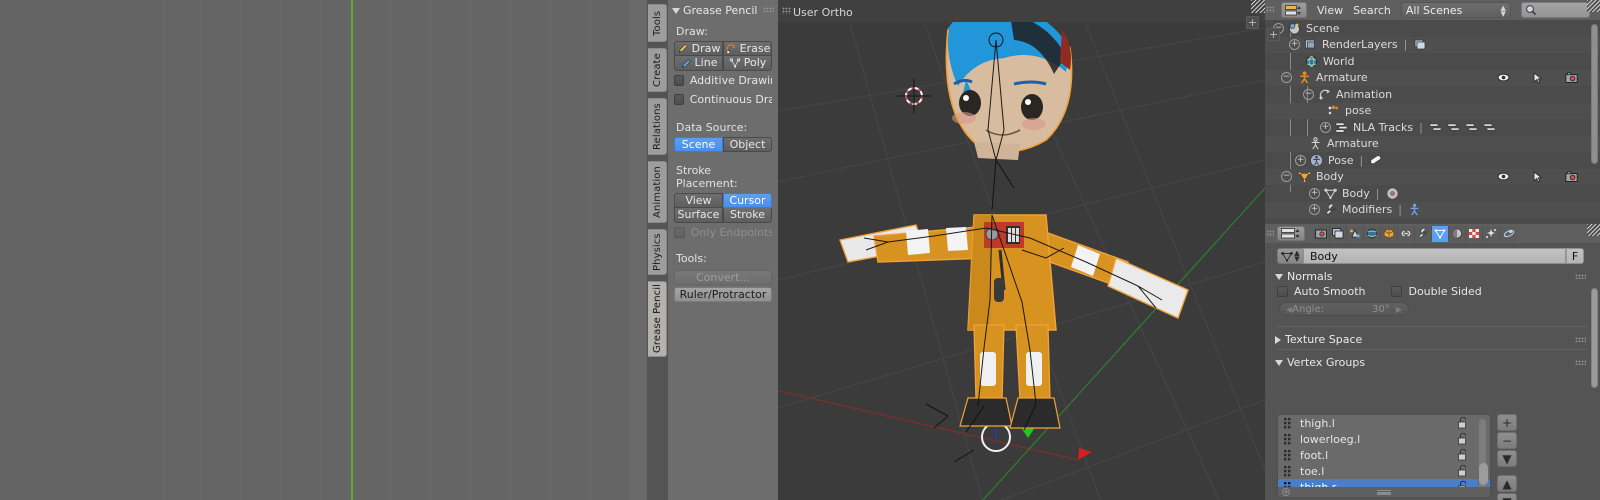 This screenshot has width=1600, height=500. What do you see at coordinates (1389, 233) in the screenshot?
I see `properties-tab-object` at bounding box center [1389, 233].